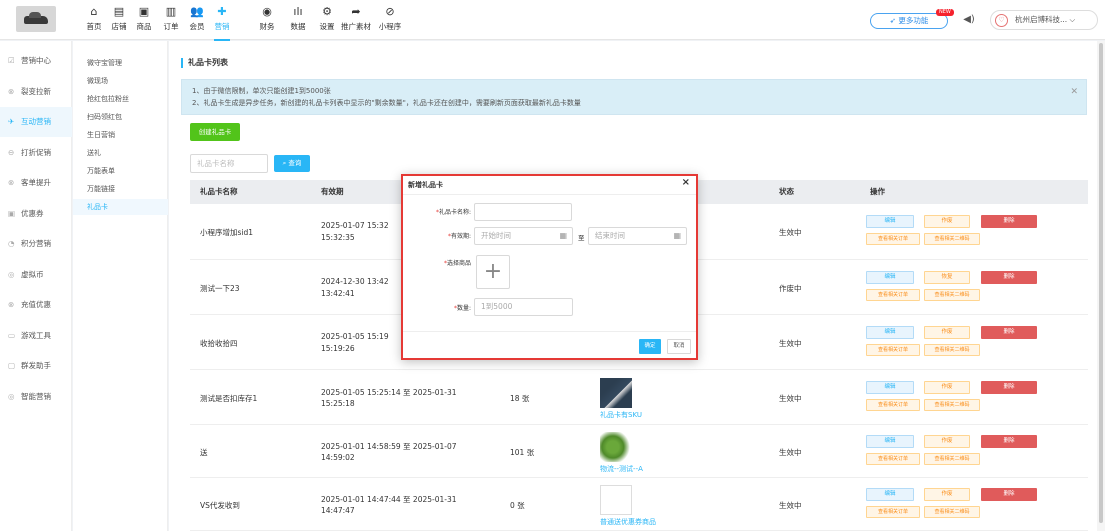 The height and width of the screenshot is (531, 1105). What do you see at coordinates (877, 191) in the screenshot?
I see `header-actions: 操作` at bounding box center [877, 191].